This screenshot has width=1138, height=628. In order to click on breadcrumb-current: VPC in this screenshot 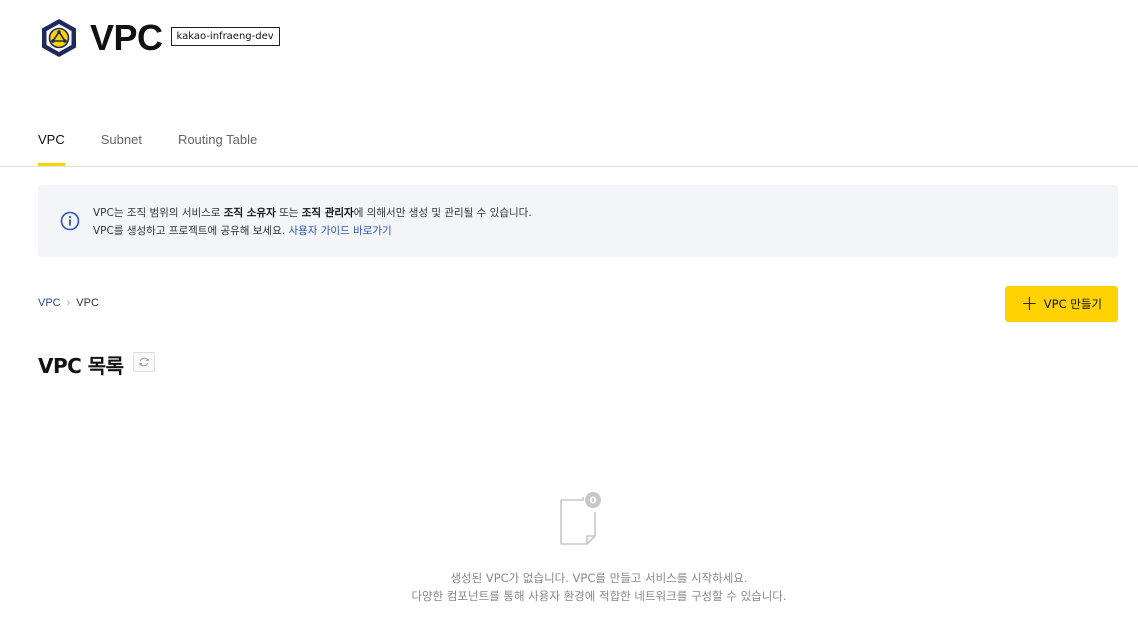, I will do `click(87, 303)`.